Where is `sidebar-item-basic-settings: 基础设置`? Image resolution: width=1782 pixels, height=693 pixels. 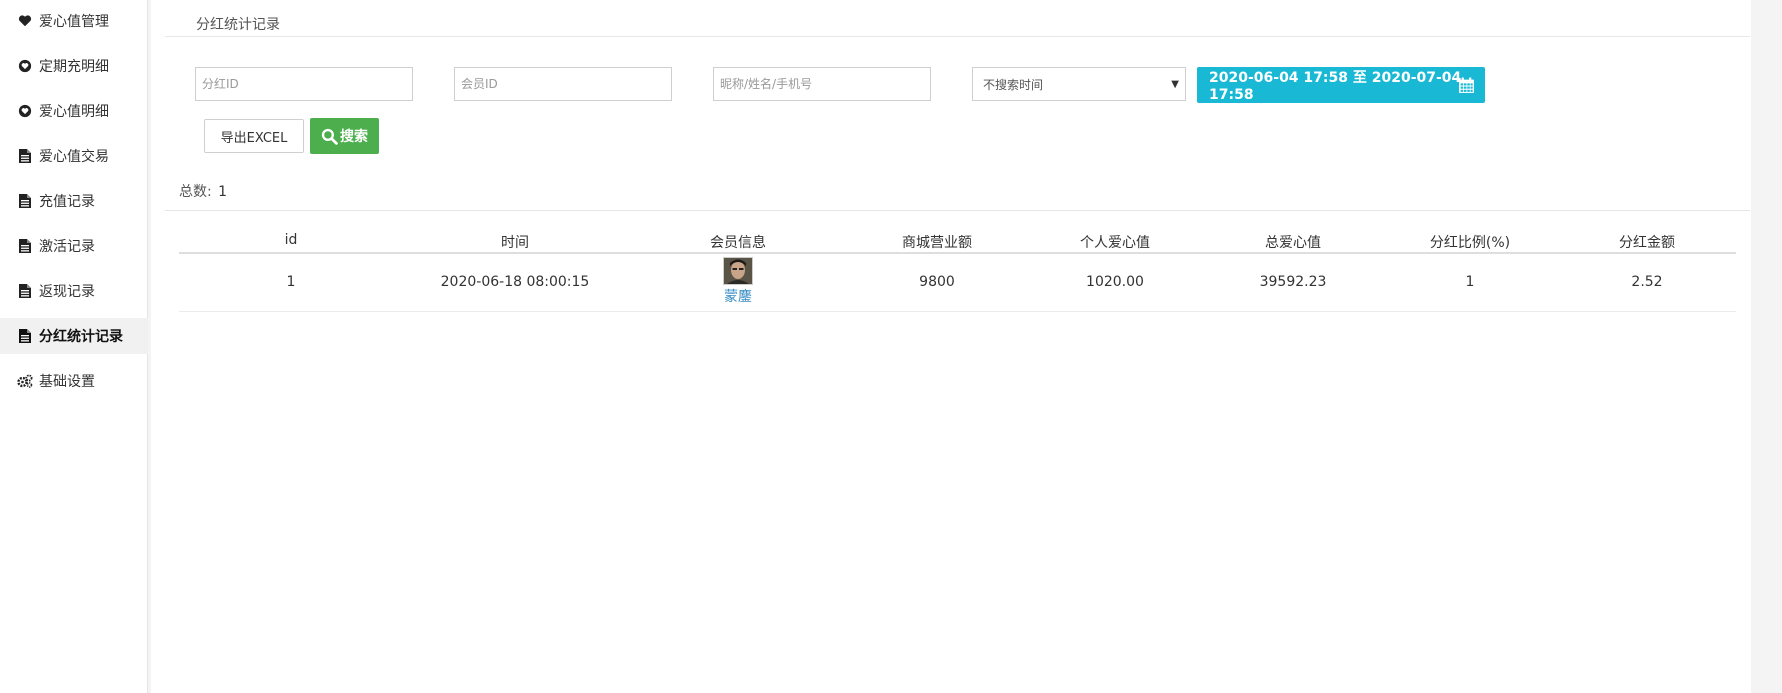
sidebar-item-basic-settings: 基础设置 is located at coordinates (74, 381).